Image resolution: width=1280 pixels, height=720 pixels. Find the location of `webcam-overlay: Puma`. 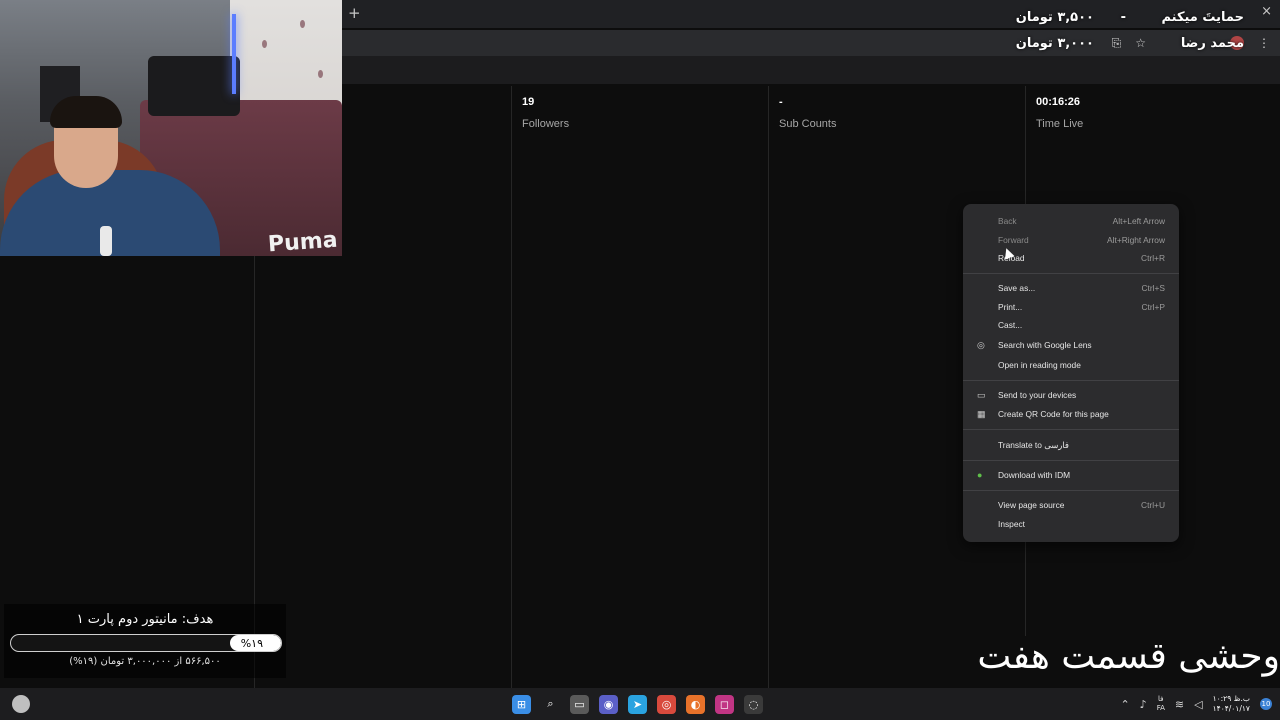

webcam-overlay: Puma is located at coordinates (171, 128).